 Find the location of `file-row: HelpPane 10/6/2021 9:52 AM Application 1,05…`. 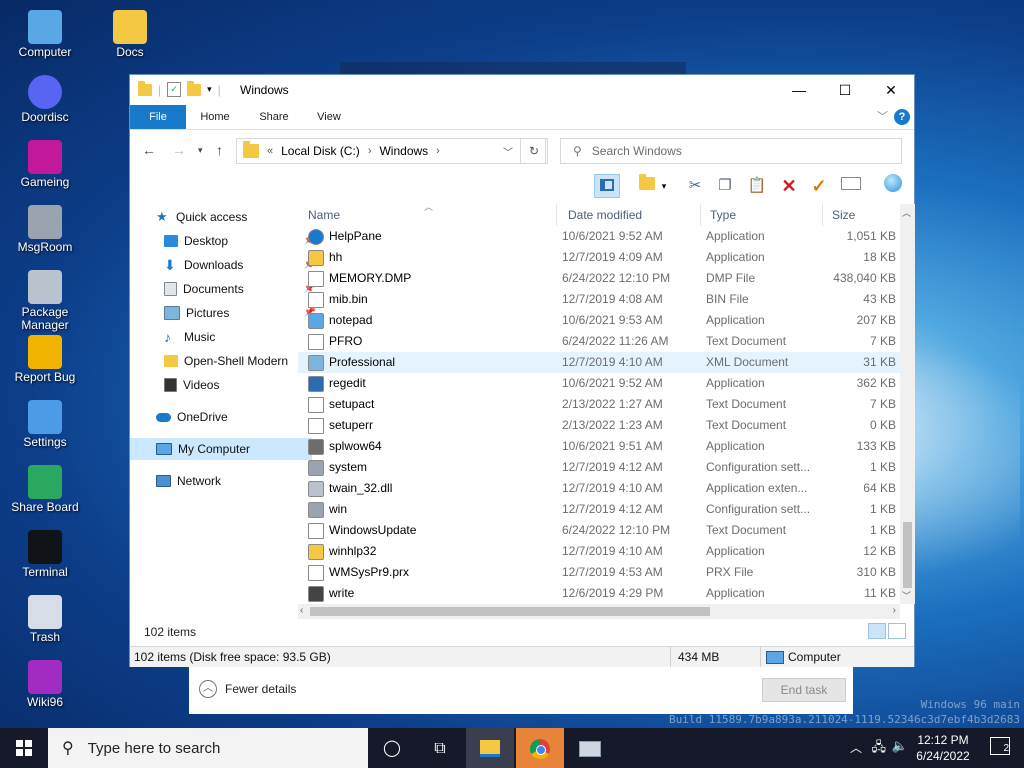

file-row: HelpPane 10/6/2021 9:52 AM Application 1,05… is located at coordinates (599, 236).